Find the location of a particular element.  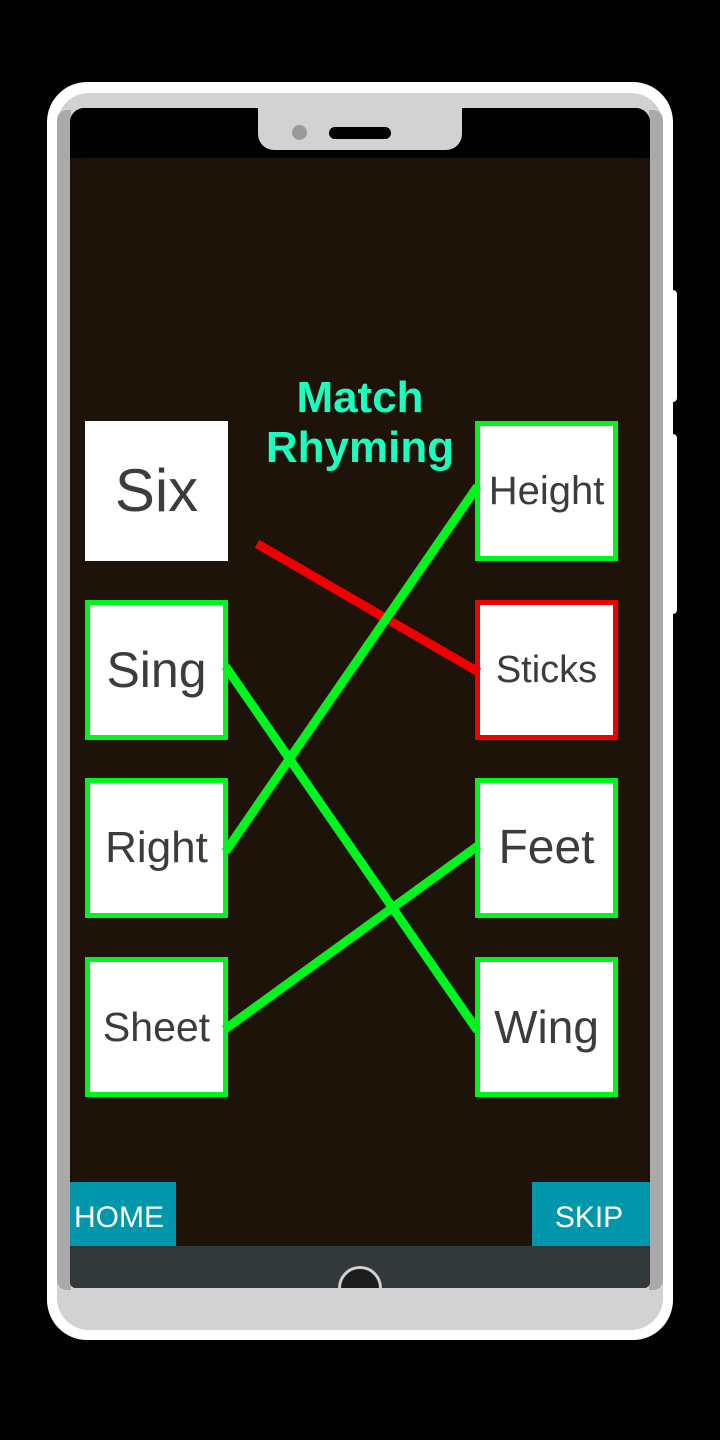

phone-bezel-left-shadow is located at coordinates (64, 700).